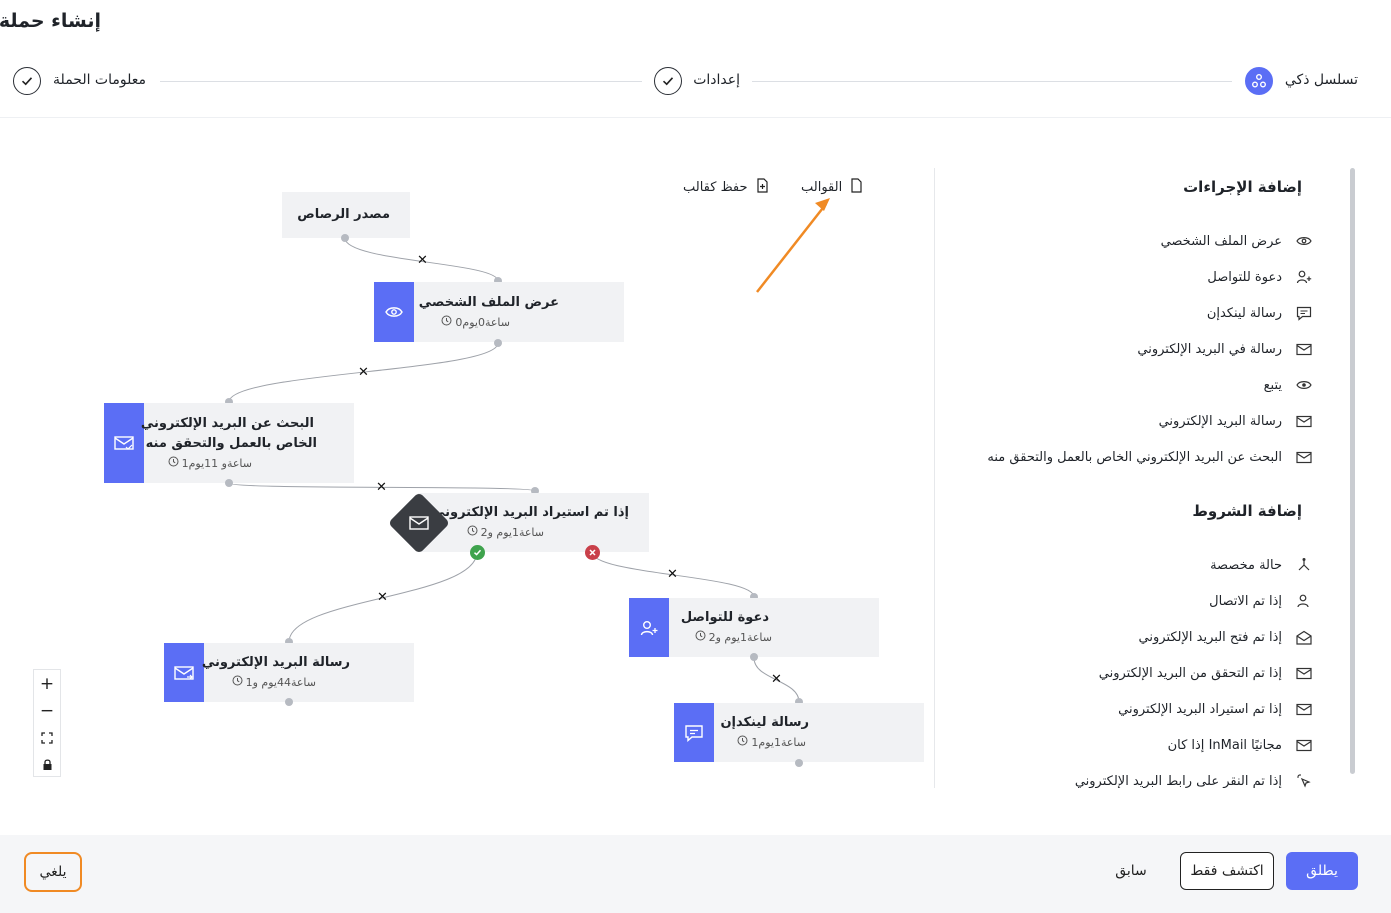  What do you see at coordinates (1224, 745) in the screenshot?
I see `condition-label: مجانيًا InMail إذا كان` at bounding box center [1224, 745].